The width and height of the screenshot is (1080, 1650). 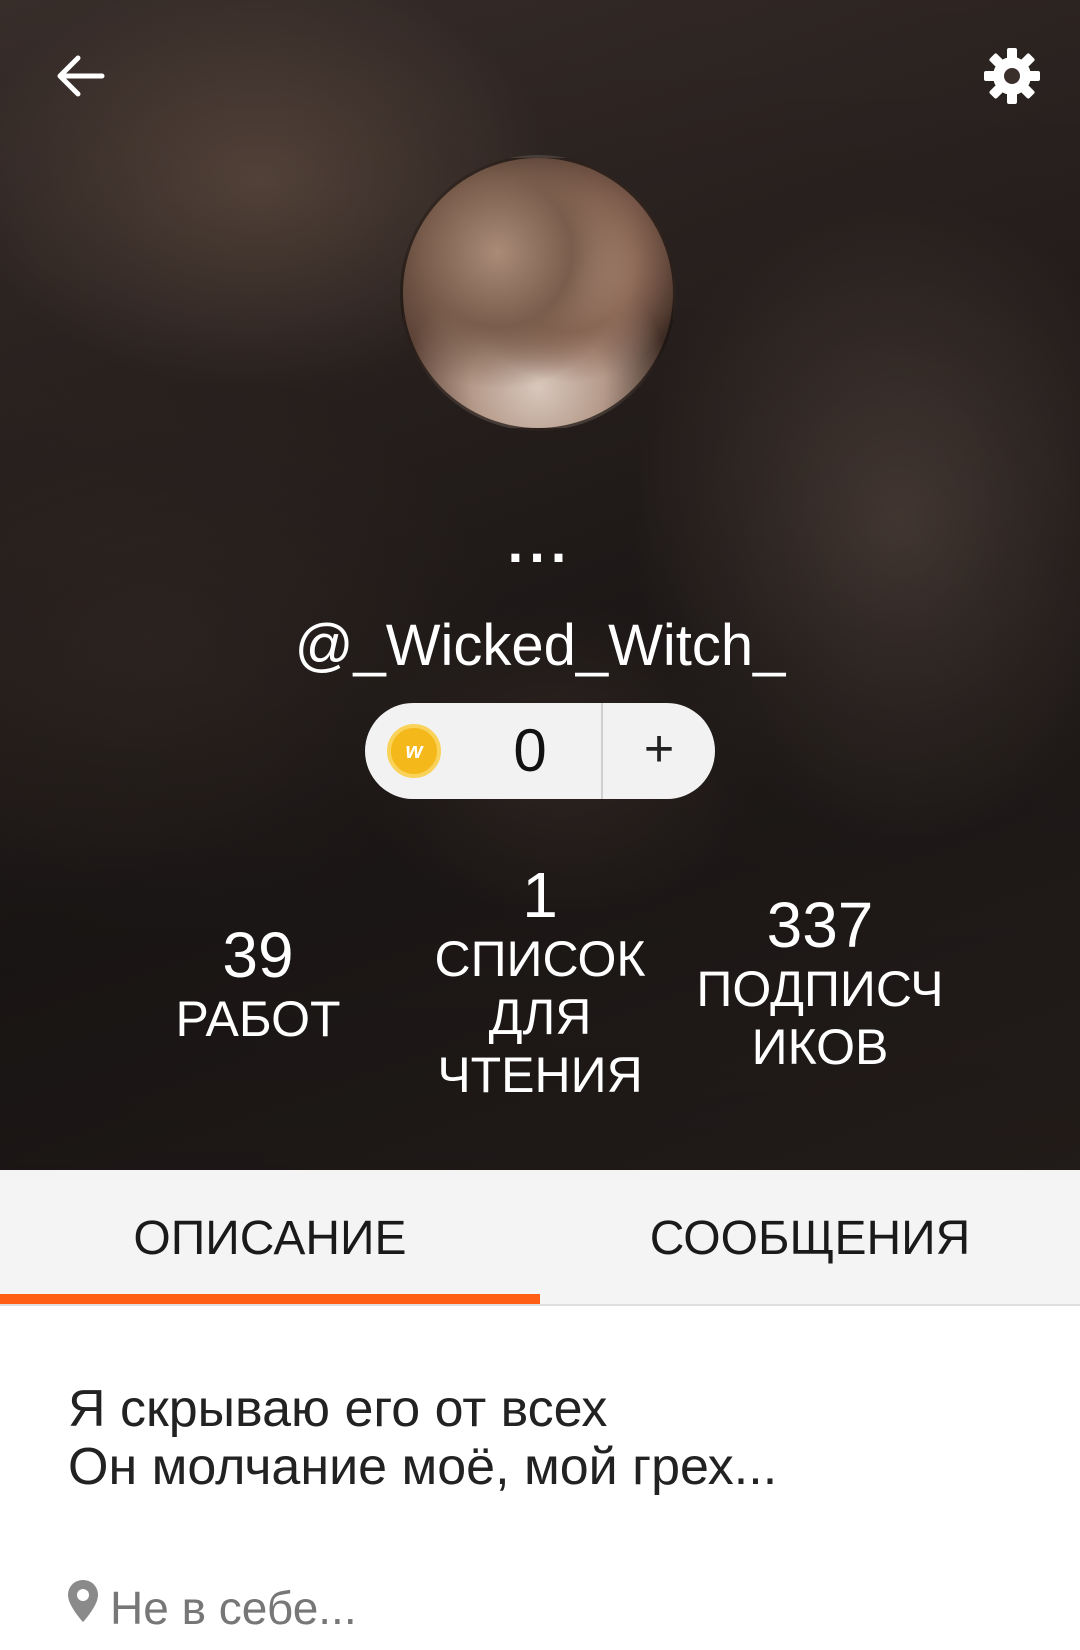 I want to click on location-pin-icon, so click(x=83, y=1601).